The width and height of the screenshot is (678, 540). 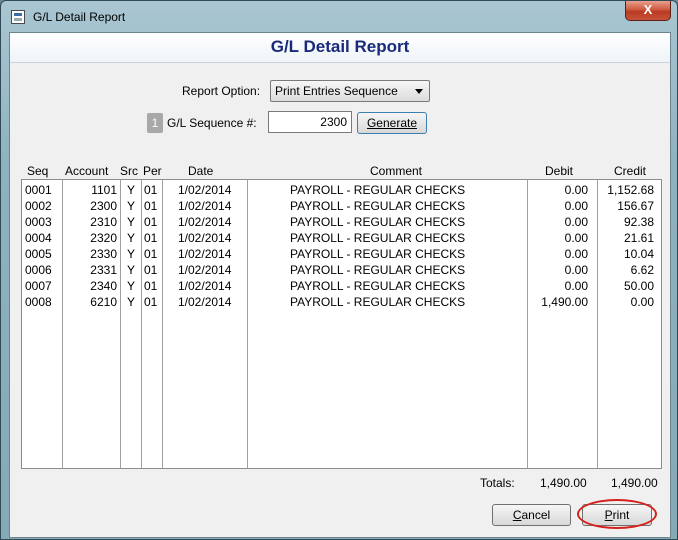 What do you see at coordinates (564, 302) in the screenshot?
I see `cell-debit: 1,490.00` at bounding box center [564, 302].